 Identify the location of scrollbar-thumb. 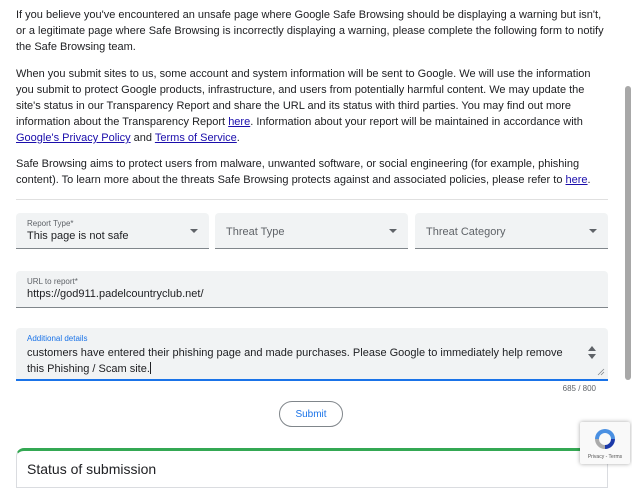
(628, 233).